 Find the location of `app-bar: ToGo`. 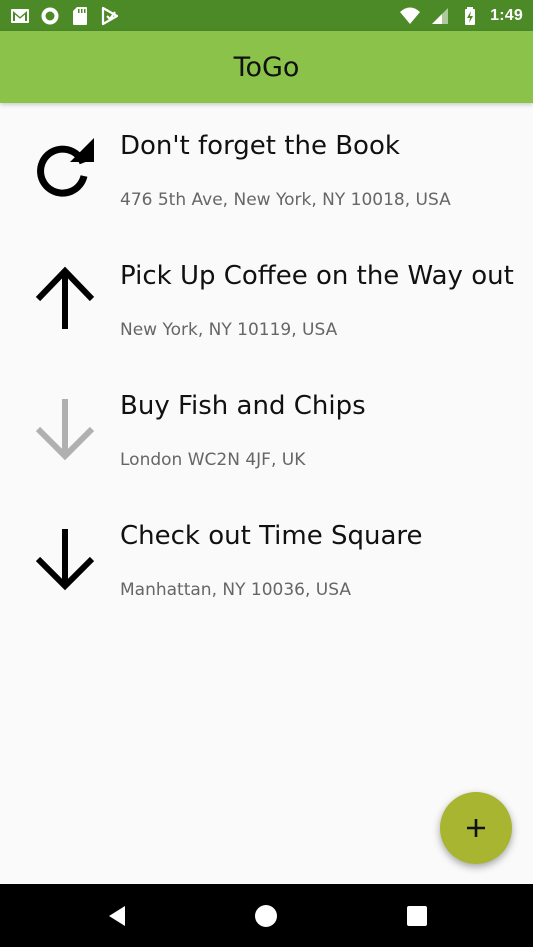

app-bar: ToGo is located at coordinates (266, 67).